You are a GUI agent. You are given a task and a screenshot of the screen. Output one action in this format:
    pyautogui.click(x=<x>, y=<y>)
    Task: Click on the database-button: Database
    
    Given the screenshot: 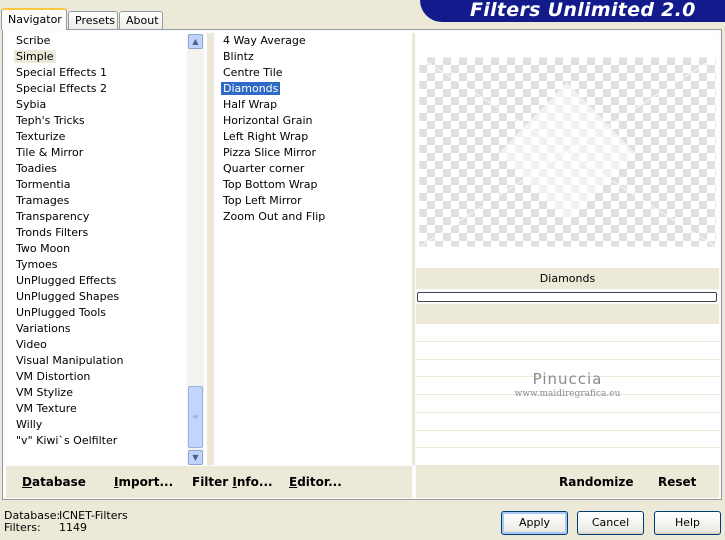 What is the action you would take?
    pyautogui.click(x=54, y=482)
    